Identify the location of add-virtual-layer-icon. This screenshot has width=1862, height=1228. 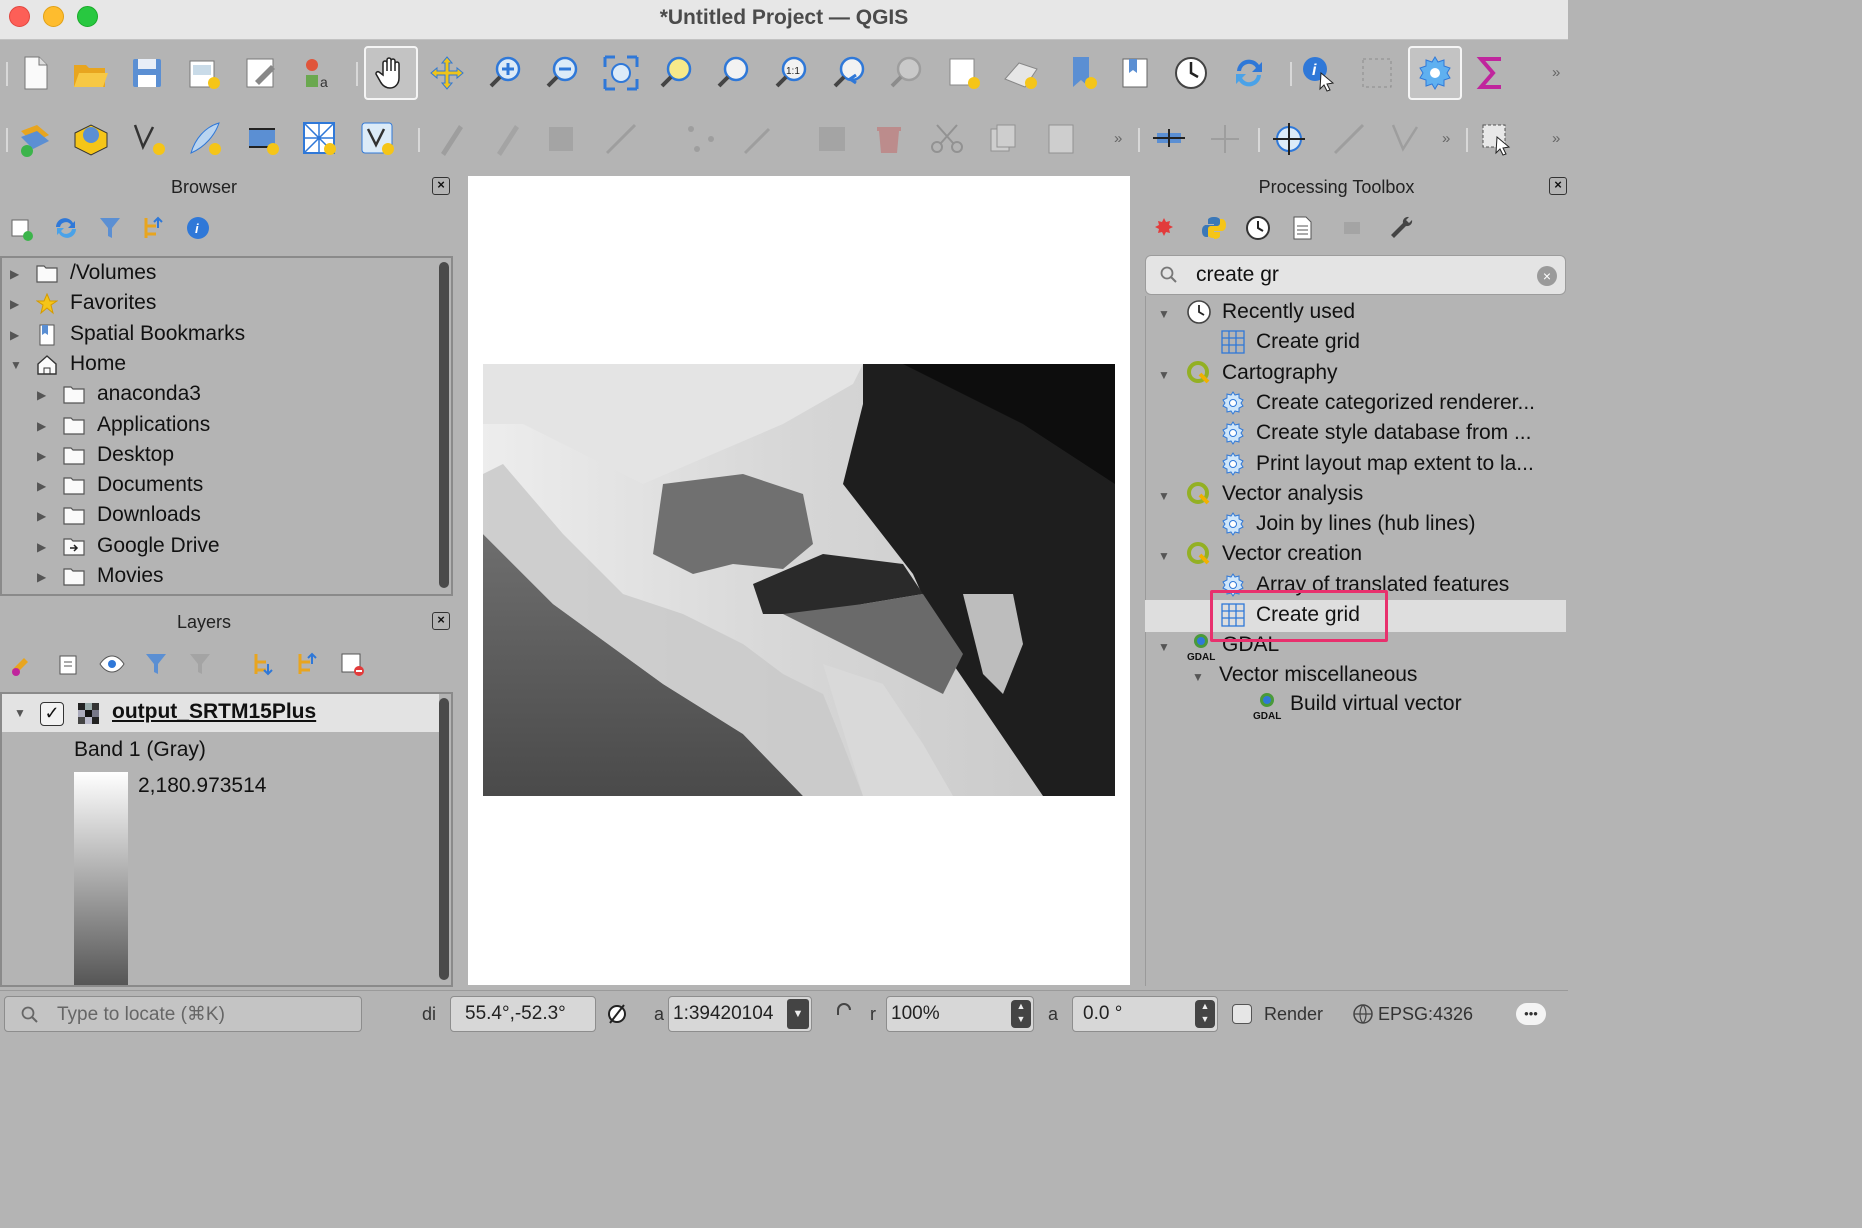
(378, 139).